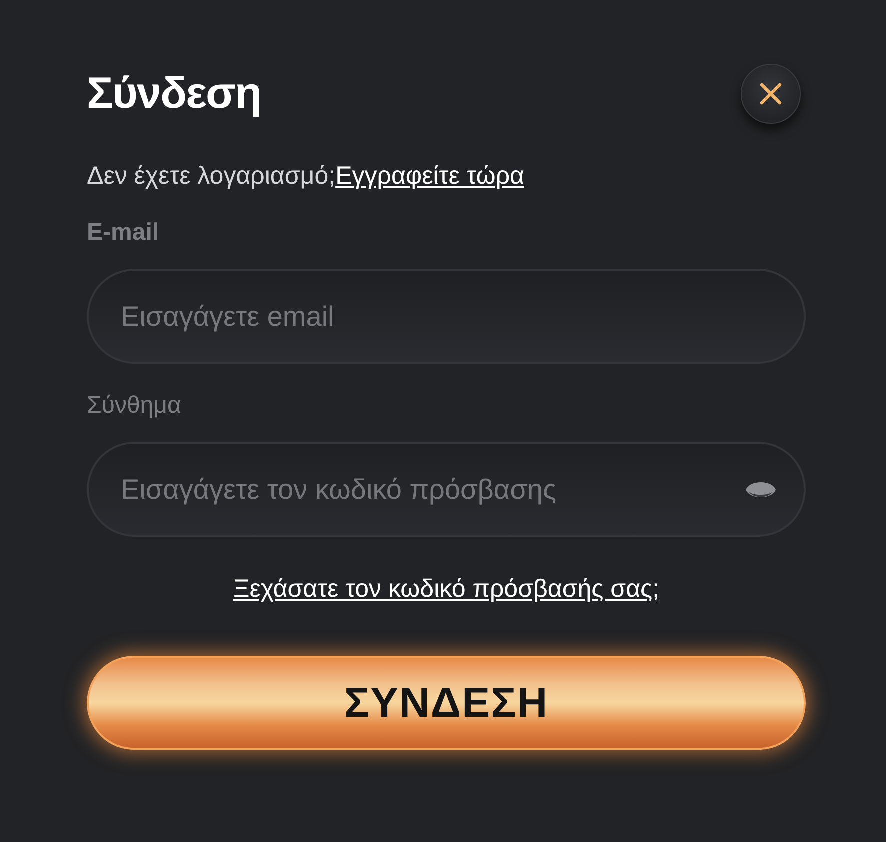 This screenshot has height=842, width=886. What do you see at coordinates (446, 589) in the screenshot?
I see `forgot-password-link: Ξεχάσατε τον κωδικό πρόσβασής σας;` at bounding box center [446, 589].